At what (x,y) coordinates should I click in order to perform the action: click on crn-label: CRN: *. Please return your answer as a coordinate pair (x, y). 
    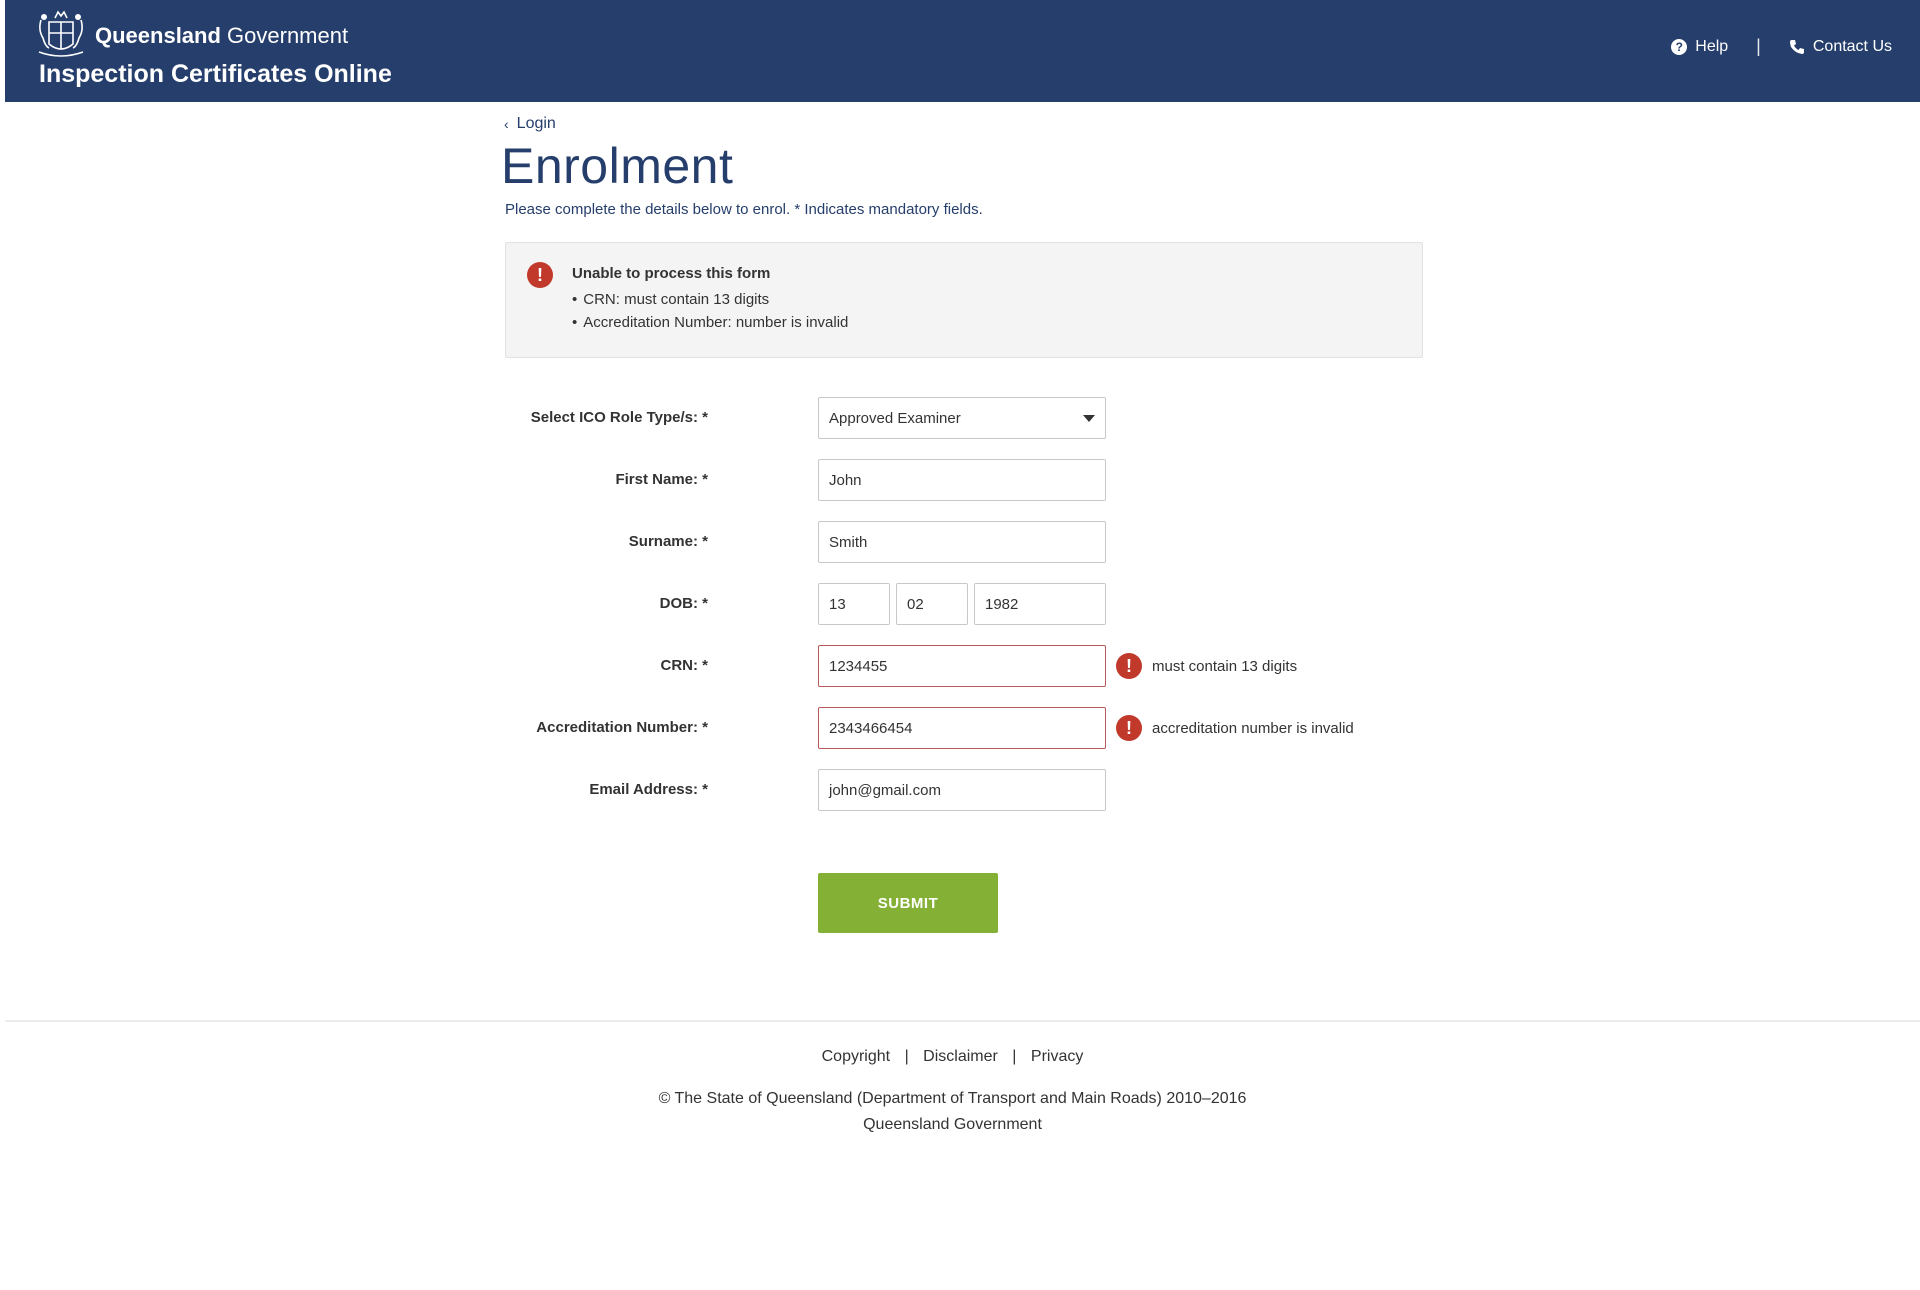
    Looking at the image, I should click on (684, 665).